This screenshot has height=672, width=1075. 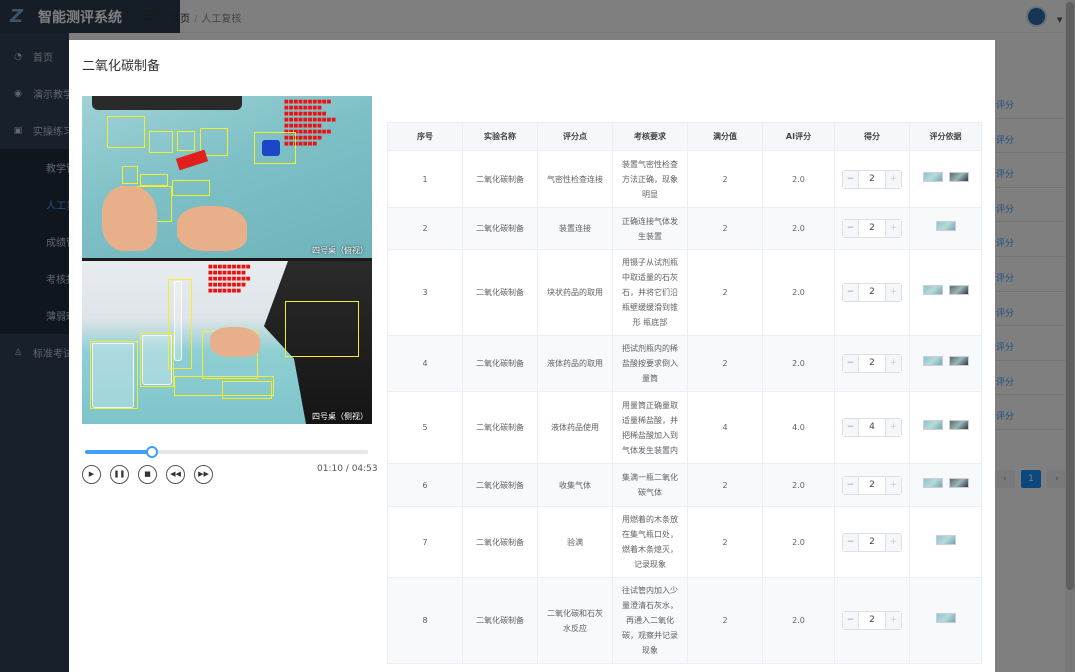 What do you see at coordinates (650, 620) in the screenshot?
I see `requirement: 往试管内加入少量澄清石灰水，再通入二氧化碳，观察并记录现象` at bounding box center [650, 620].